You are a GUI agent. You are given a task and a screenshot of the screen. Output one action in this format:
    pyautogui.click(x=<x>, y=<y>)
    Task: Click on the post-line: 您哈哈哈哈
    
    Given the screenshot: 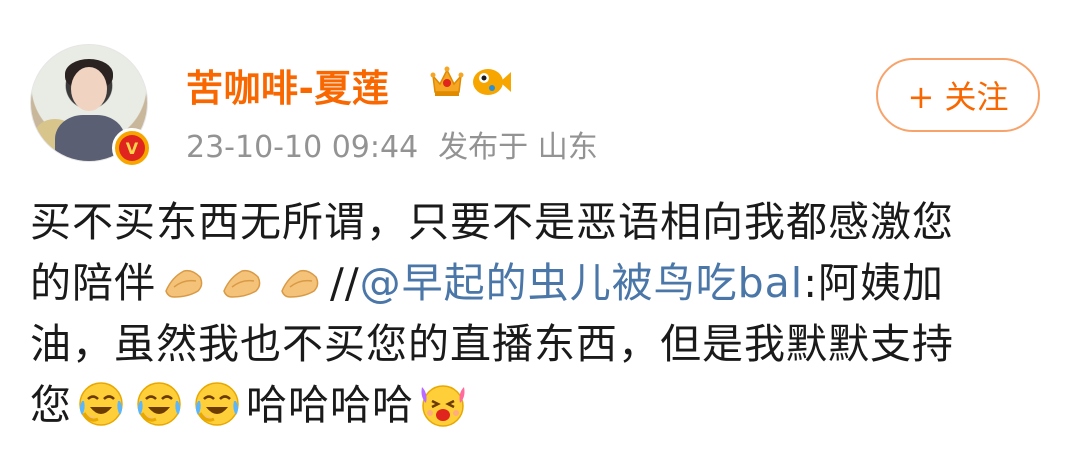 What is the action you would take?
    pyautogui.click(x=540, y=405)
    